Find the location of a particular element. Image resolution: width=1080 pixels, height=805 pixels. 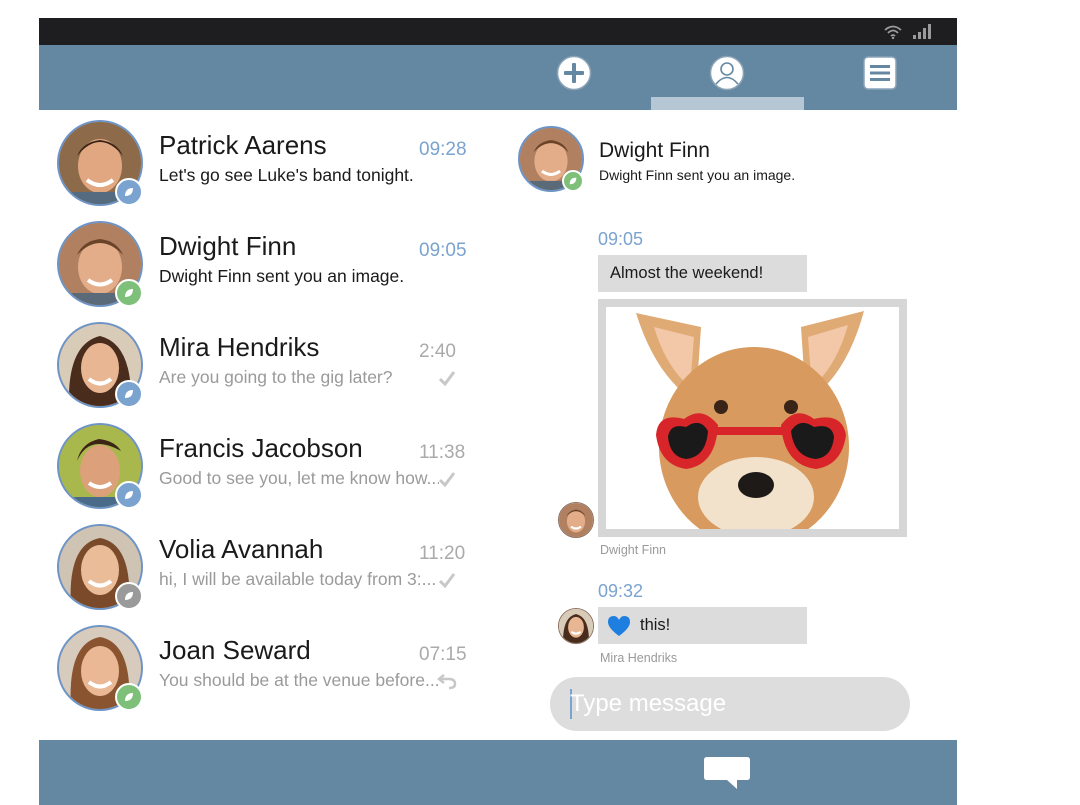

contact-name: Volia Avannah is located at coordinates (241, 549).